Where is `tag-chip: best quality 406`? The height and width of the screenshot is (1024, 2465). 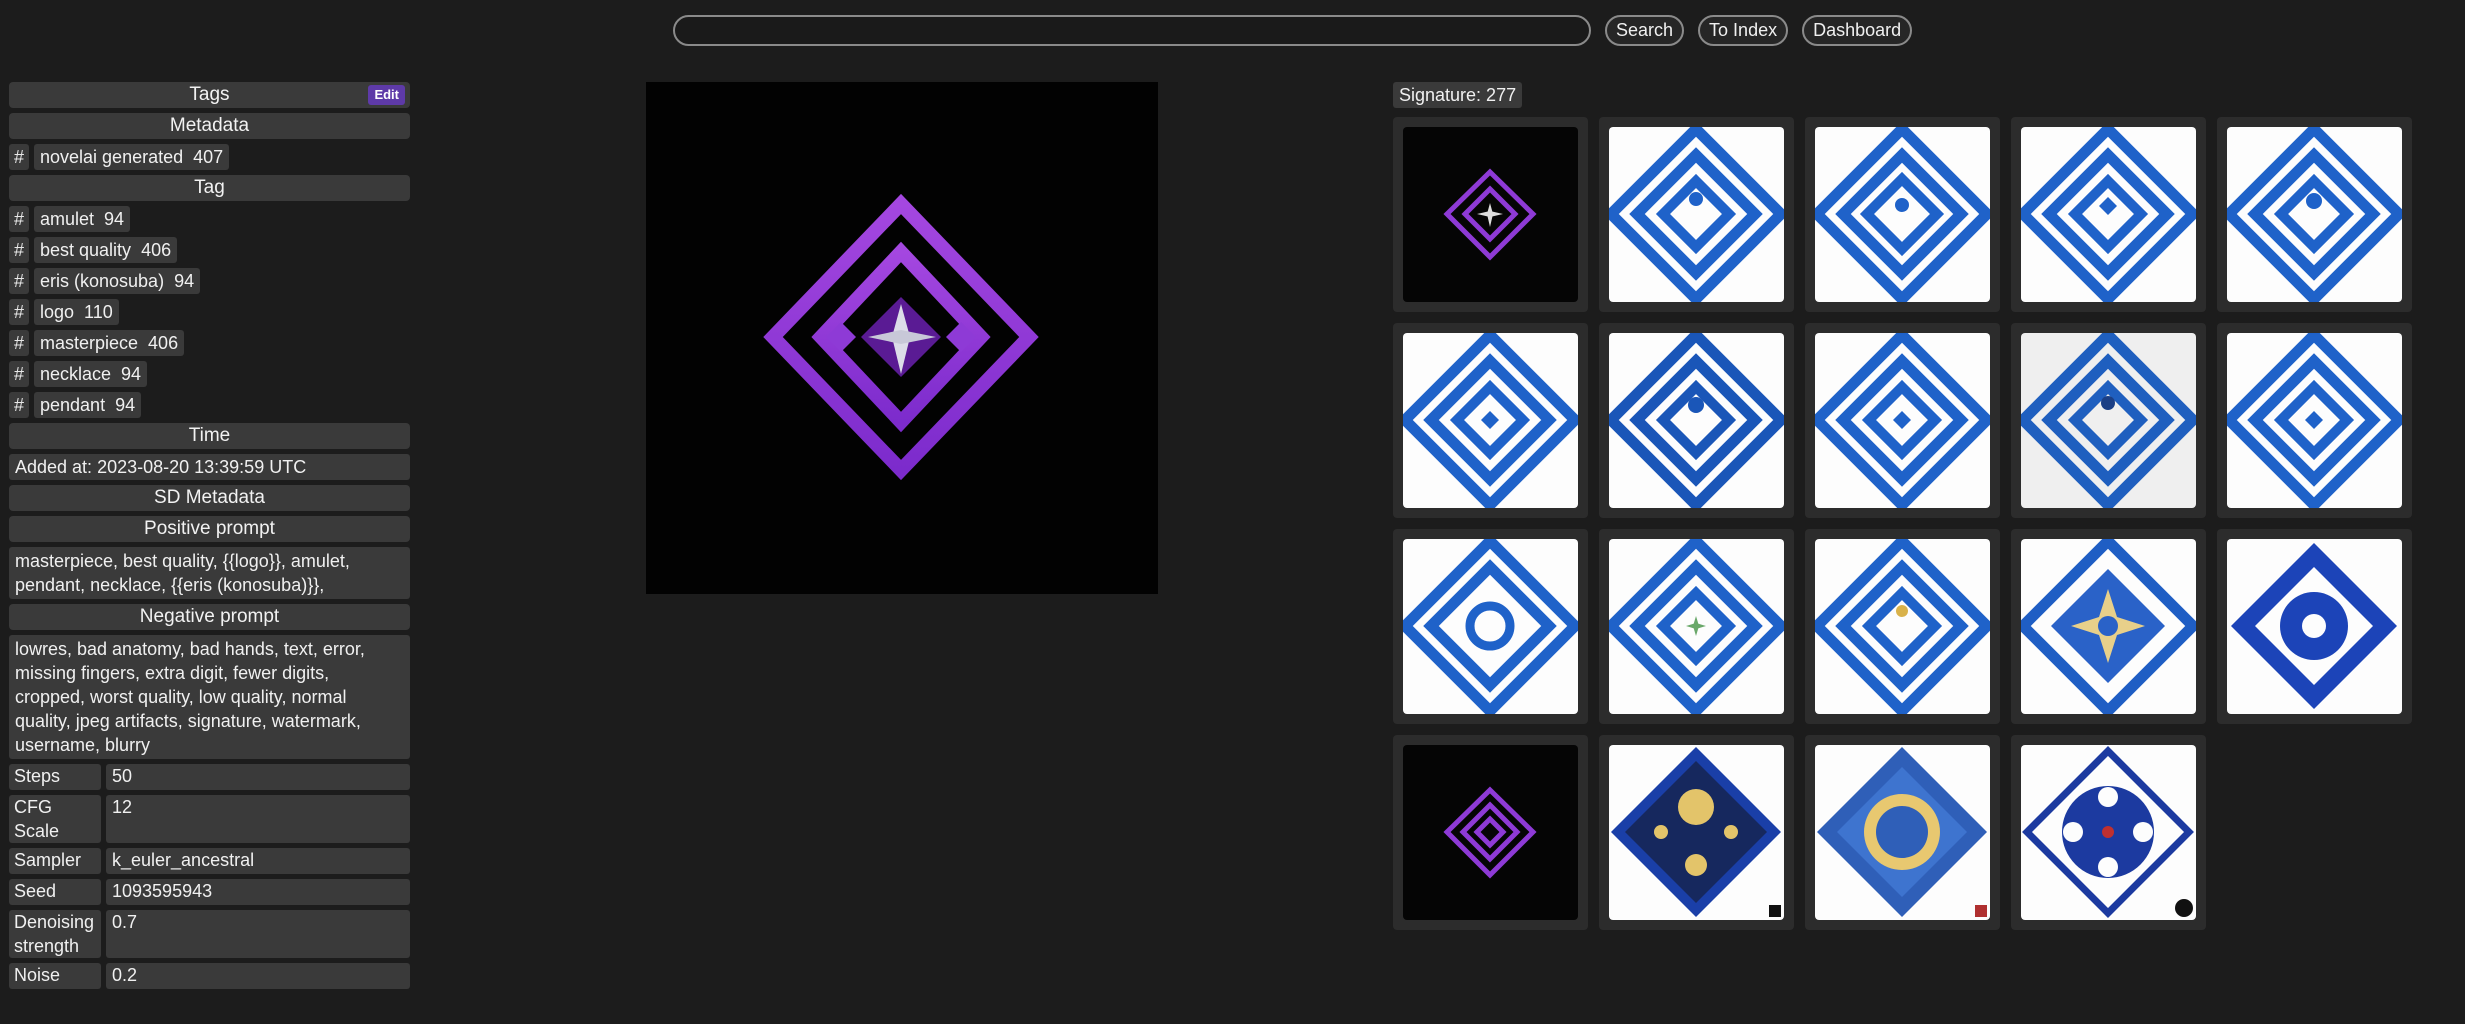 tag-chip: best quality 406 is located at coordinates (106, 250).